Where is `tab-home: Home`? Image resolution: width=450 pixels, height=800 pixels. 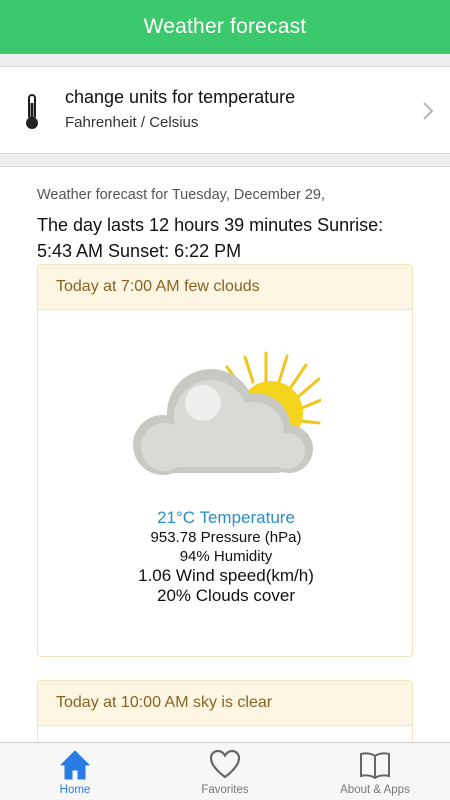
tab-home: Home is located at coordinates (75, 771).